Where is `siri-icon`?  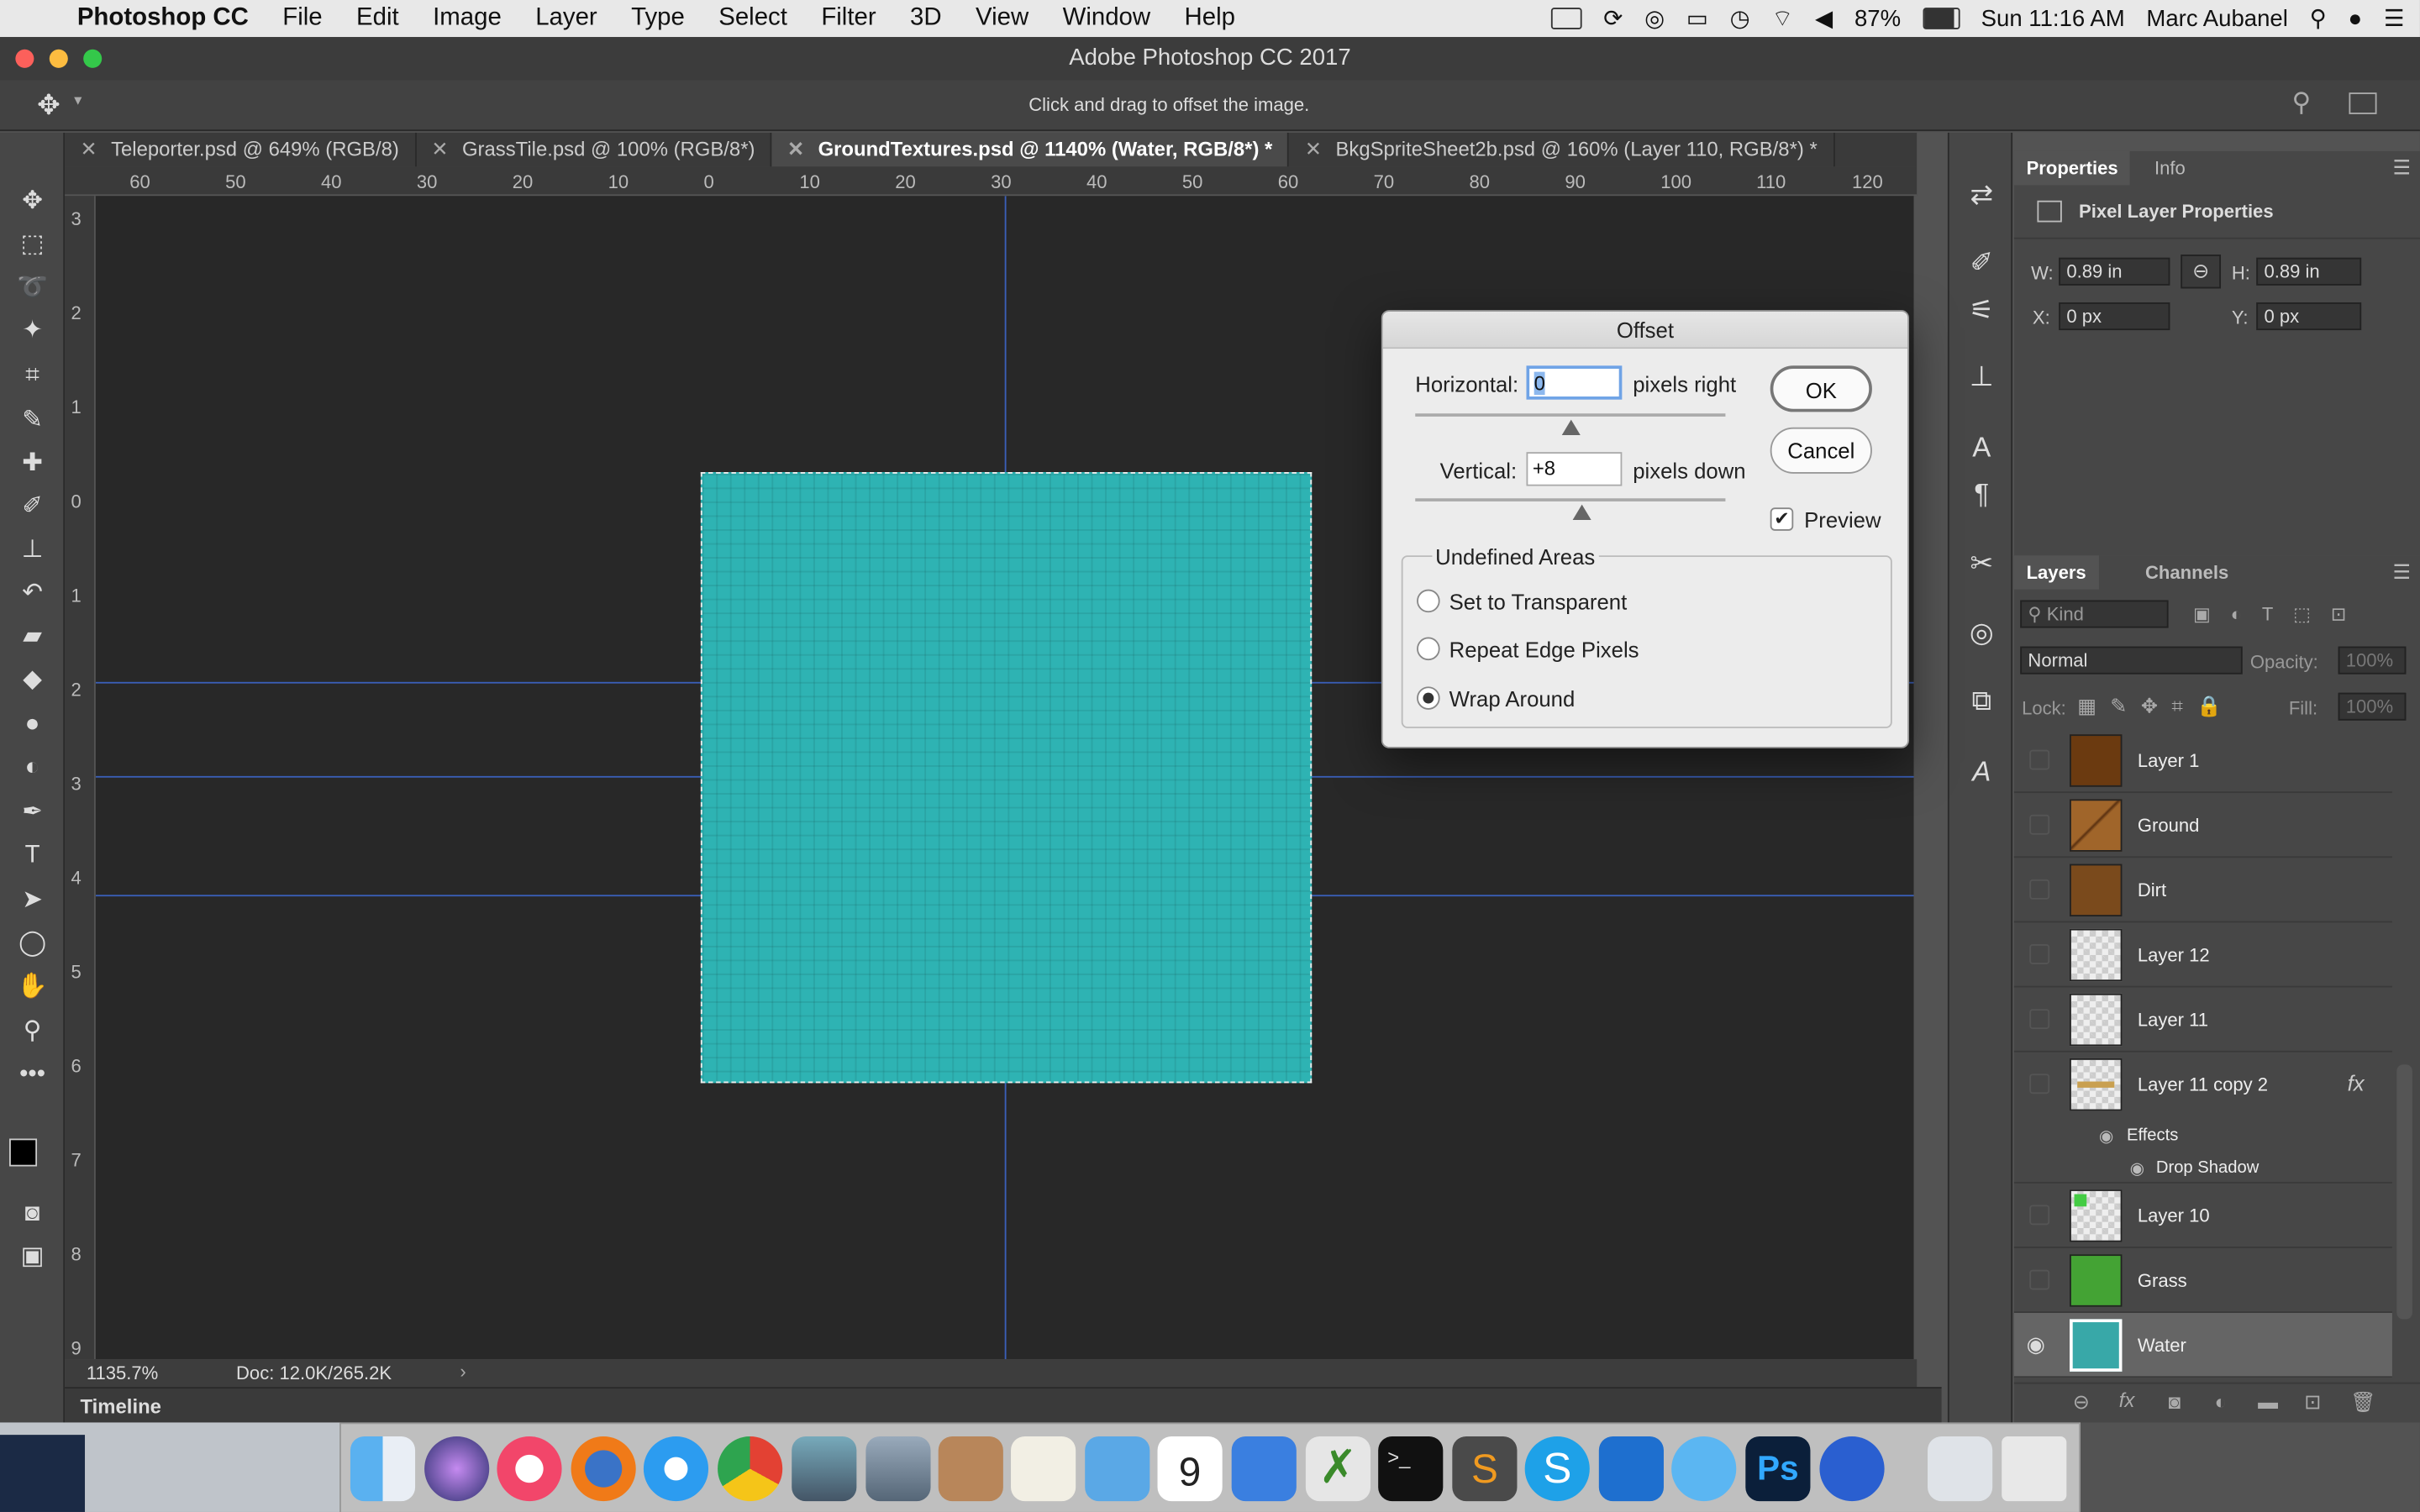 siri-icon is located at coordinates (457, 1469).